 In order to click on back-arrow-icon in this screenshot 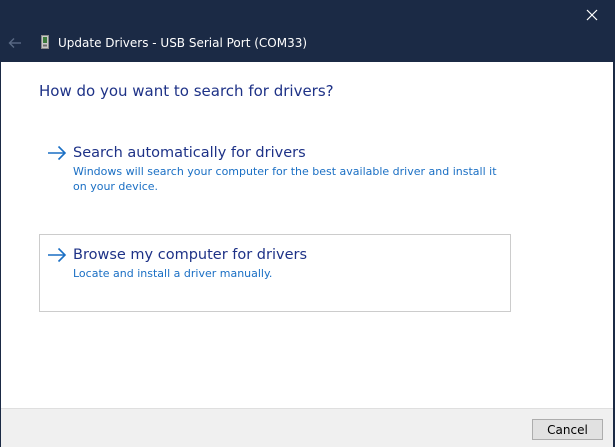, I will do `click(14, 43)`.